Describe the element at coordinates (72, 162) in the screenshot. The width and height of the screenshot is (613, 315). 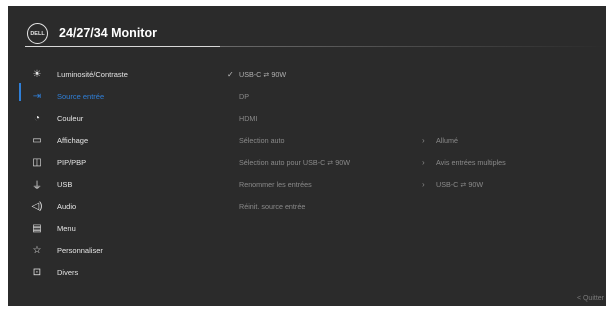
I see `sidebar-item-label: PIP/PBP` at that location.